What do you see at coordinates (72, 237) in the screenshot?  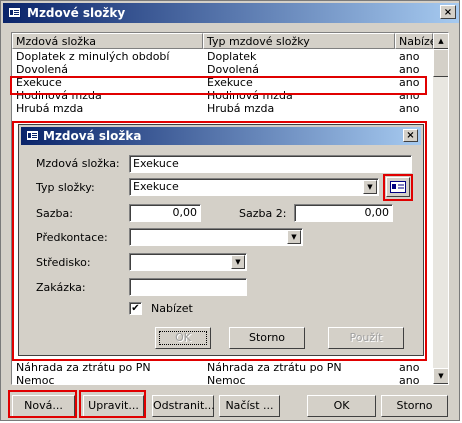 I see `pre-posting-label: Předkontace:` at bounding box center [72, 237].